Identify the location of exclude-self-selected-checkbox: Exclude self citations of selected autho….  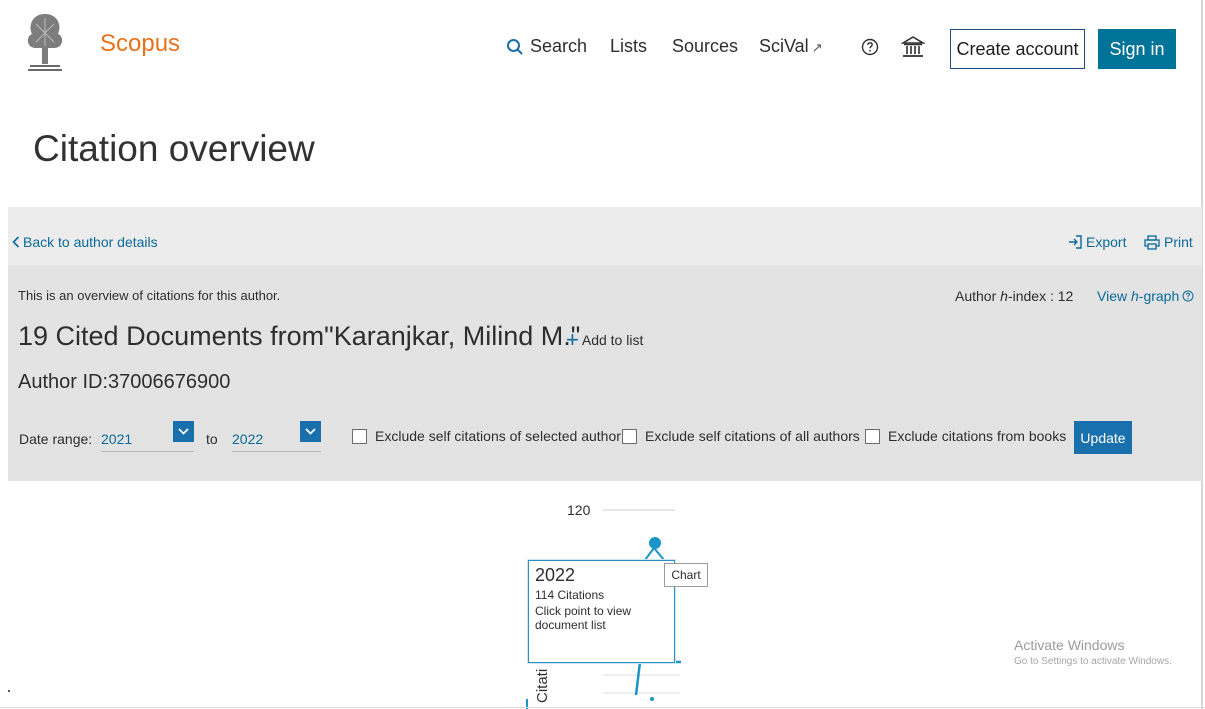
(486, 436).